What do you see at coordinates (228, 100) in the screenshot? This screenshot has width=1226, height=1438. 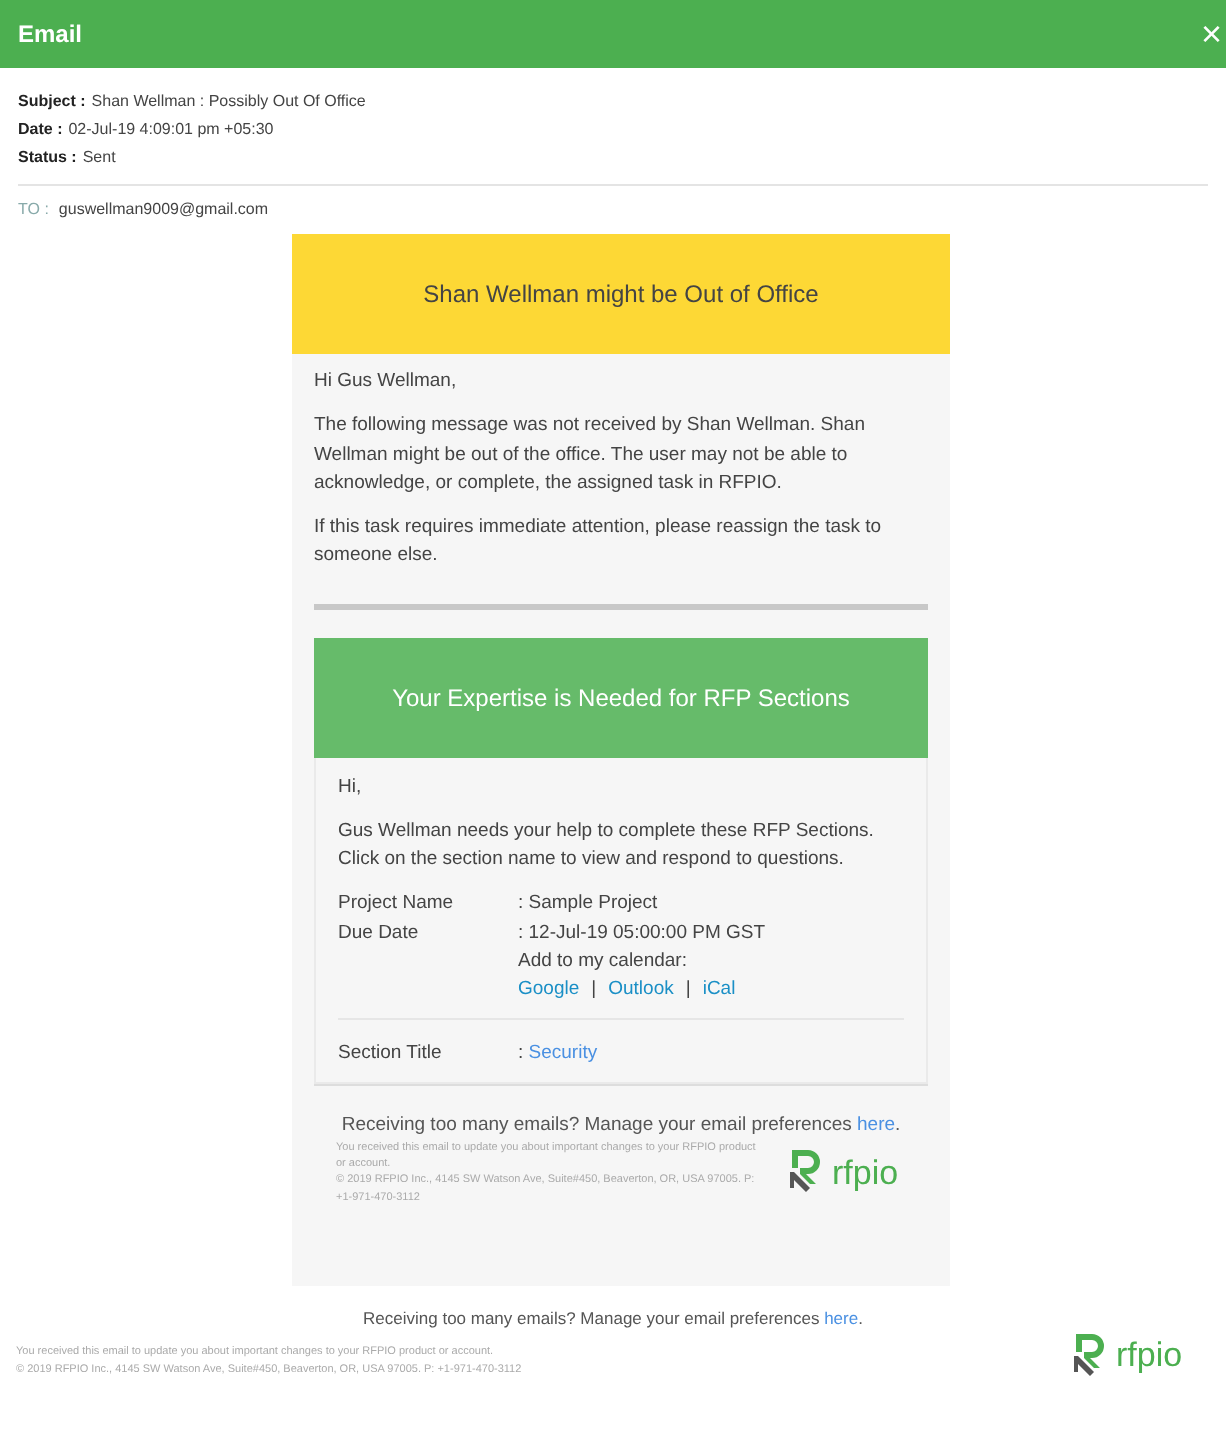 I see `field-value: Shan Wellman : Possibly Out Of Office` at bounding box center [228, 100].